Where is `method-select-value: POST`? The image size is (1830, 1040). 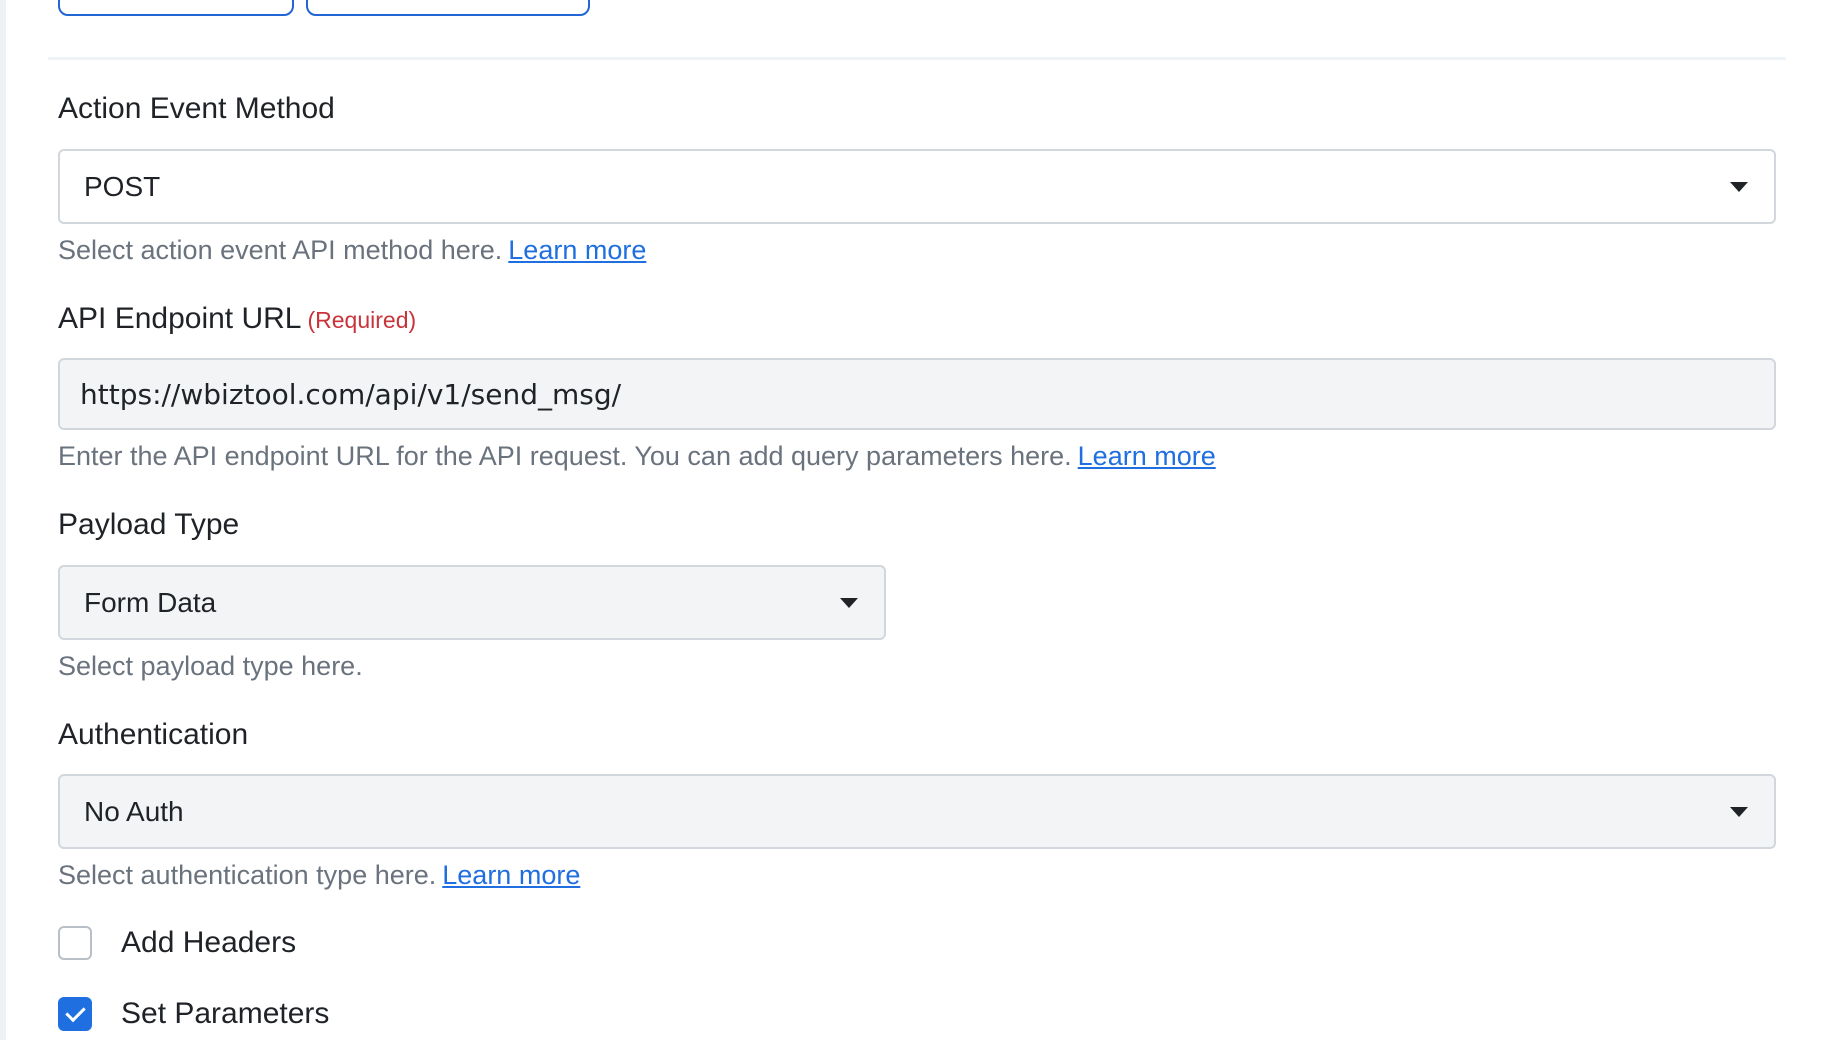
method-select-value: POST is located at coordinates (122, 186).